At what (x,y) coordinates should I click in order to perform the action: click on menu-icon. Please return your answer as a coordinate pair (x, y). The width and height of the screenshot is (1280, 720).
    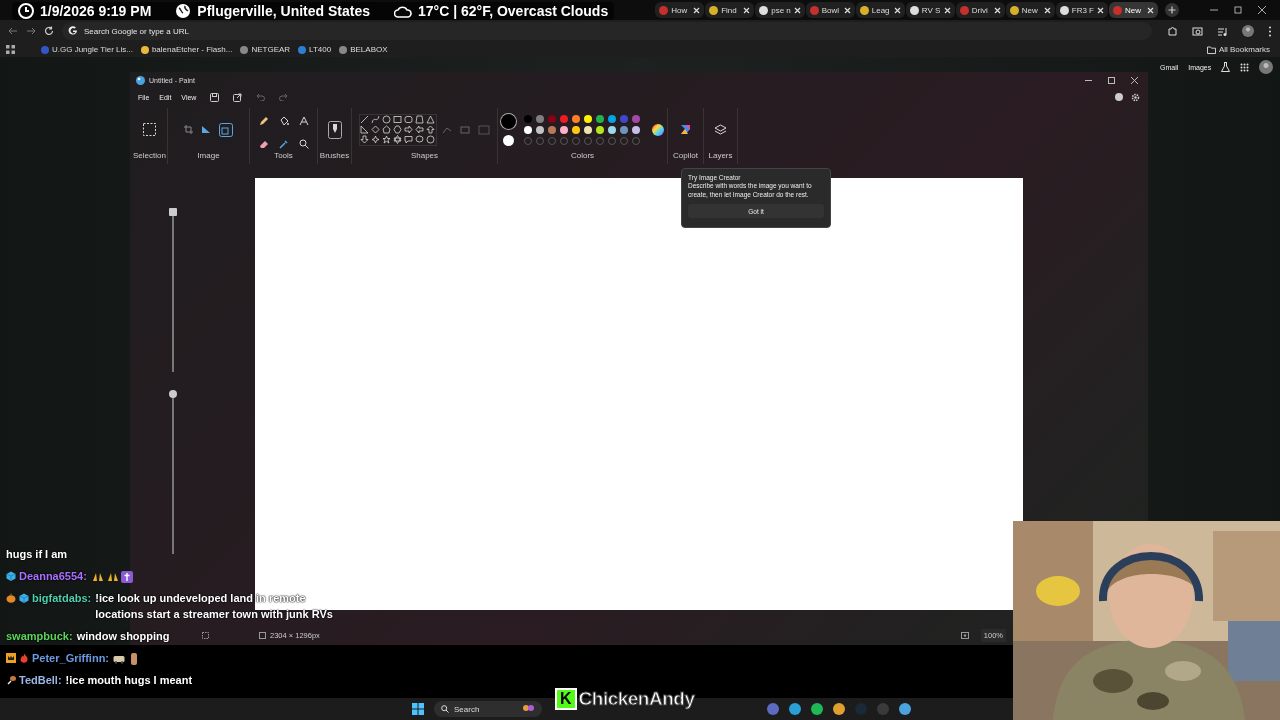
    Looking at the image, I should click on (1270, 31).